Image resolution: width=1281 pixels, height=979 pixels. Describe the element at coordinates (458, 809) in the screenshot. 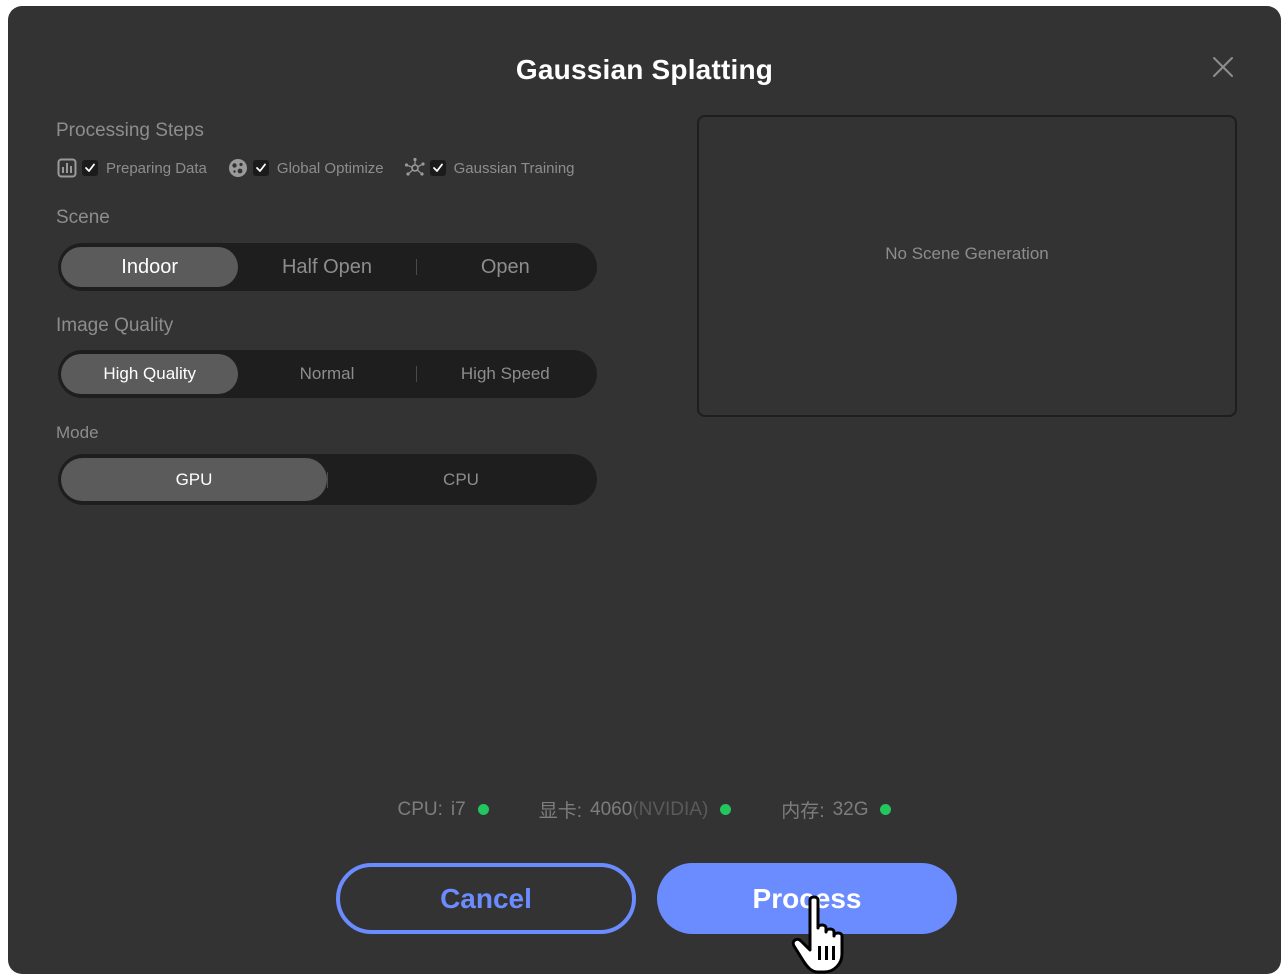

I see `cpu-value: i7` at that location.